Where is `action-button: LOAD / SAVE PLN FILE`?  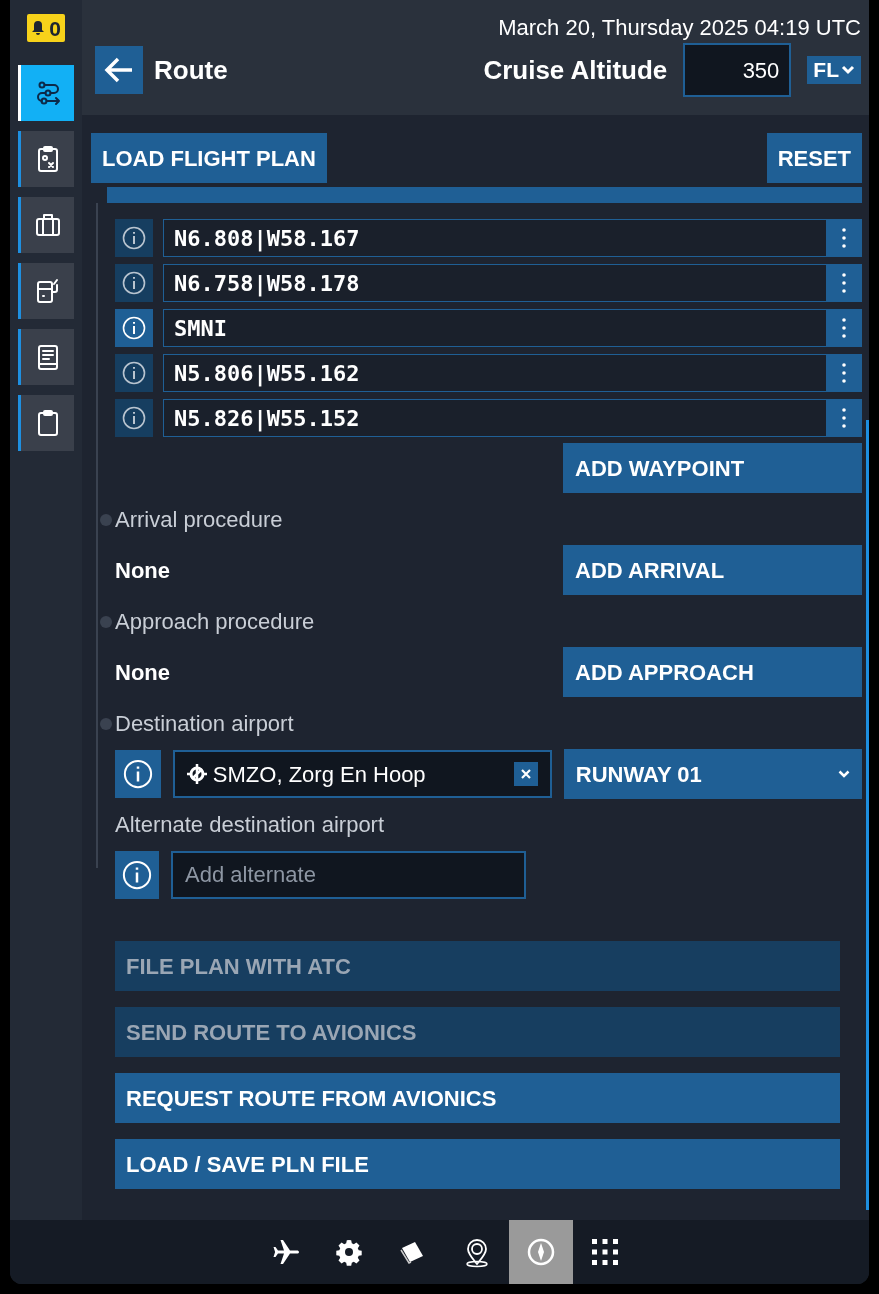 action-button: LOAD / SAVE PLN FILE is located at coordinates (477, 1164).